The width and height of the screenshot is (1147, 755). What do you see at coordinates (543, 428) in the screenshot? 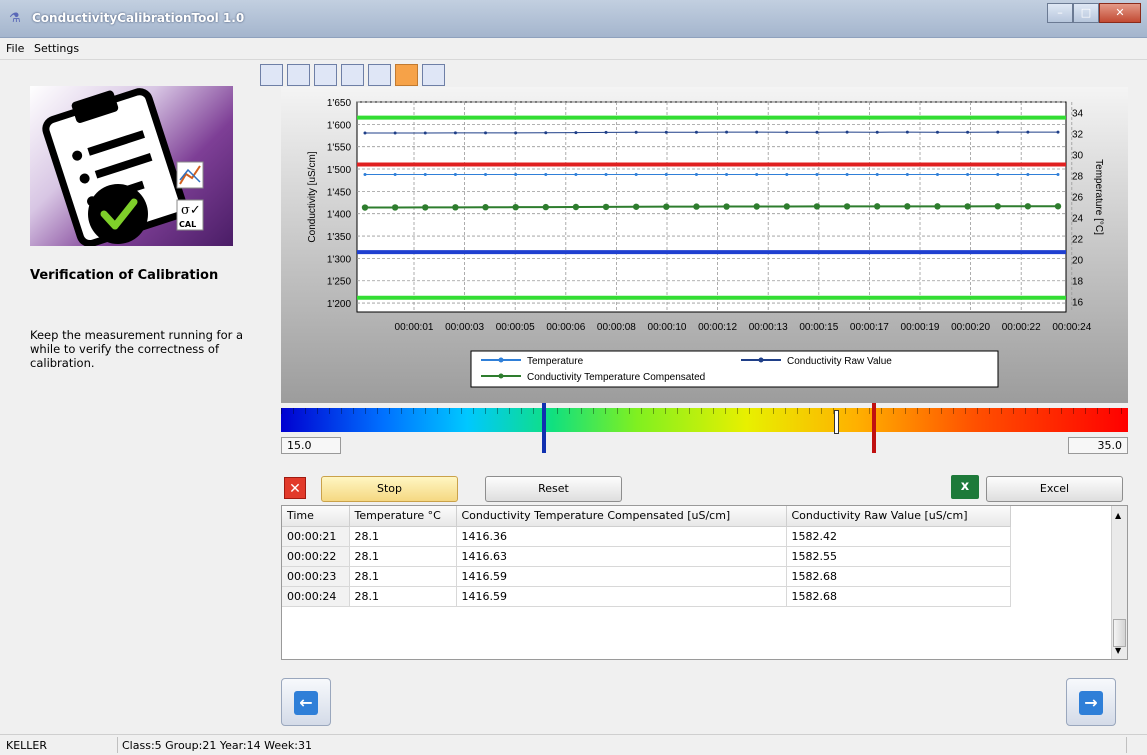
I see `lower-limit-marker` at bounding box center [543, 428].